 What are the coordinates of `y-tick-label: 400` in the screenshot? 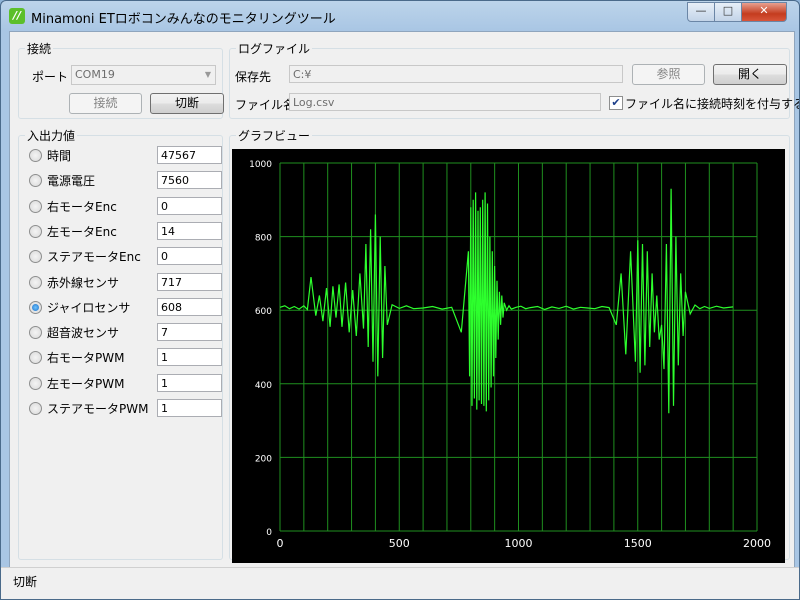 It's located at (263, 386).